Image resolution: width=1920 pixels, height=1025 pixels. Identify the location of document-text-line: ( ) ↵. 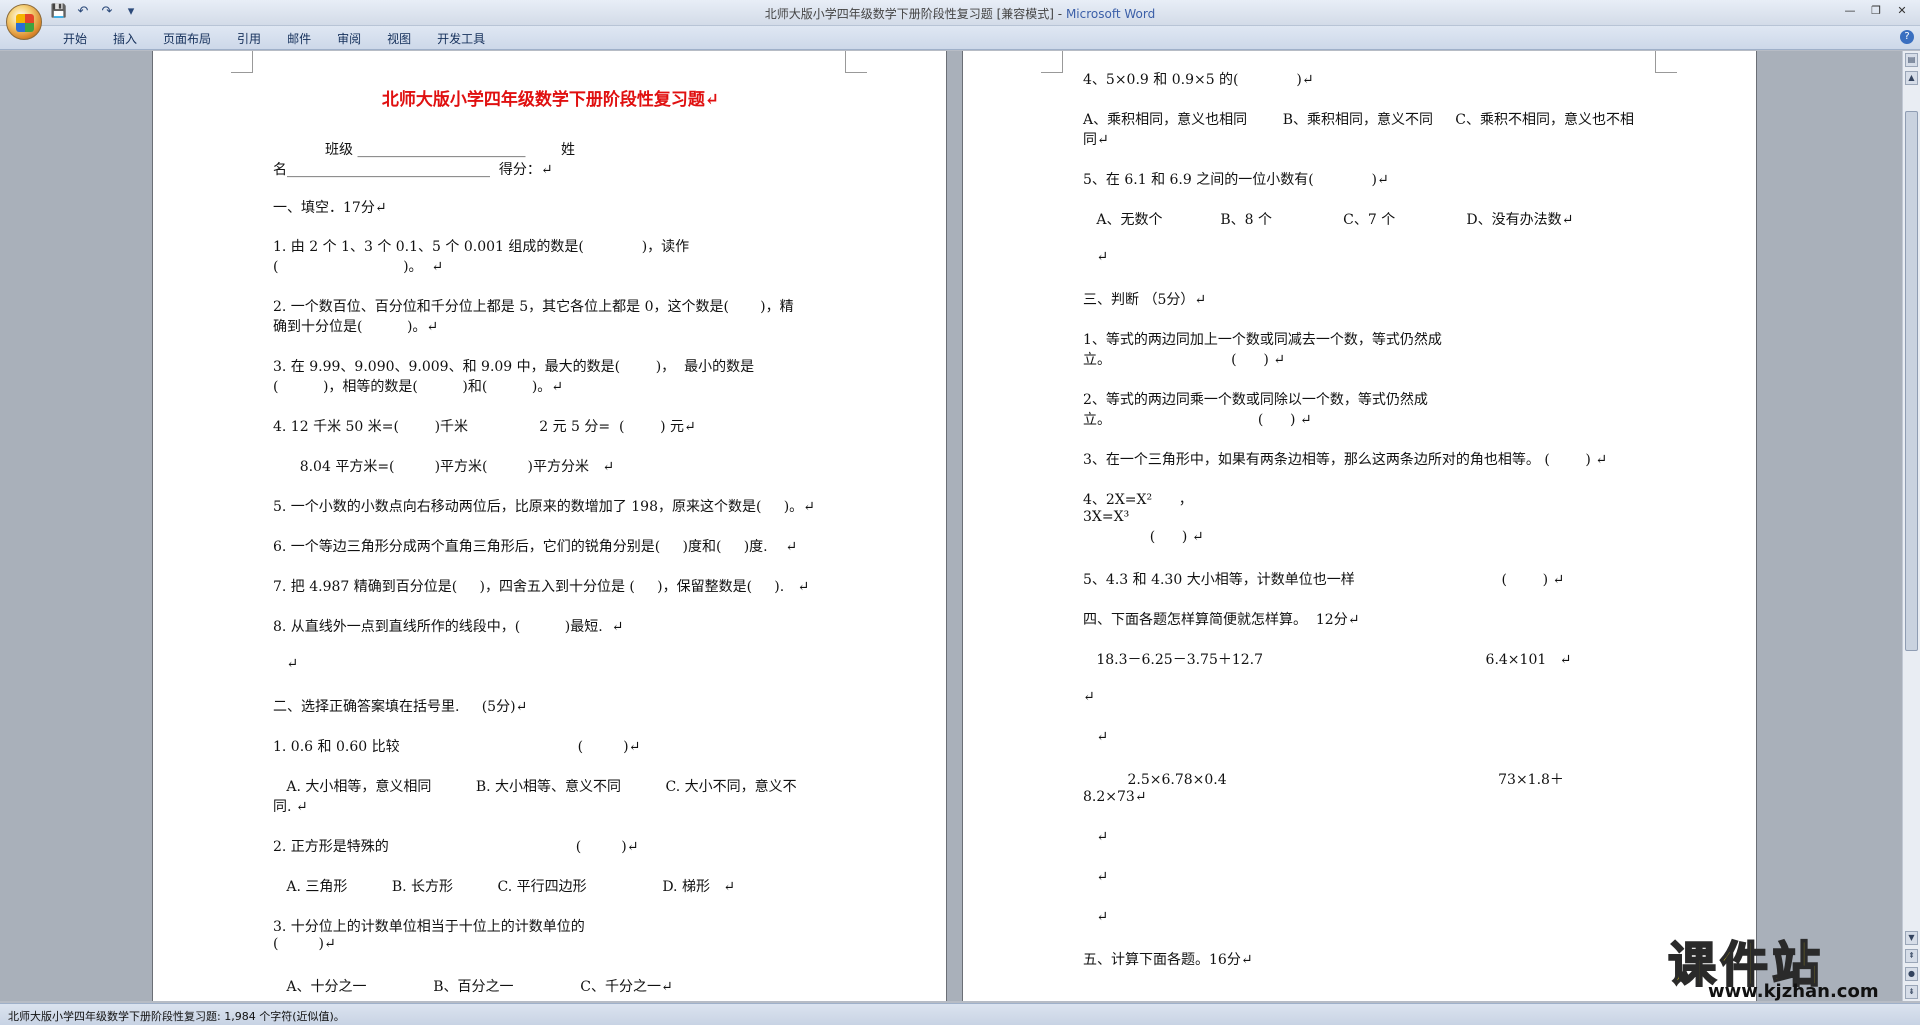
(1143, 537).